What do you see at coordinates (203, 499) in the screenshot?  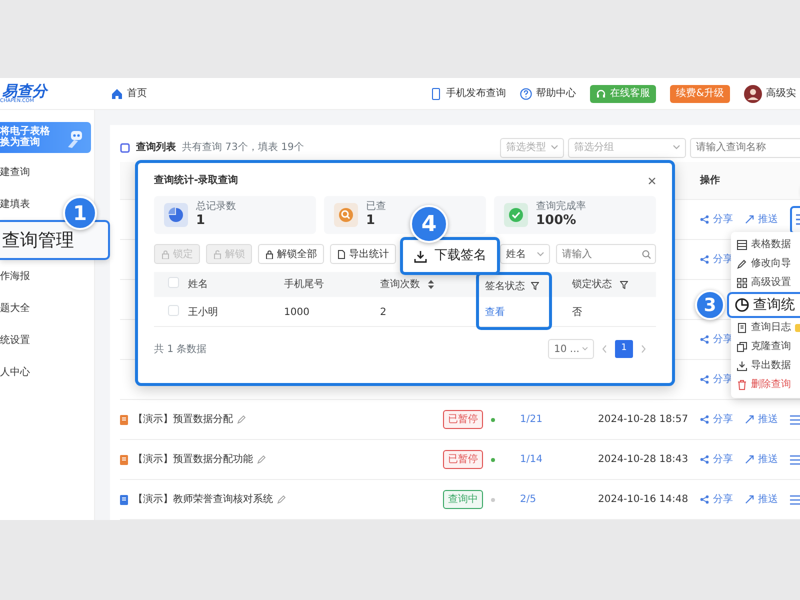 I see `query-name: 【演示】教师荣誉查询核对系统` at bounding box center [203, 499].